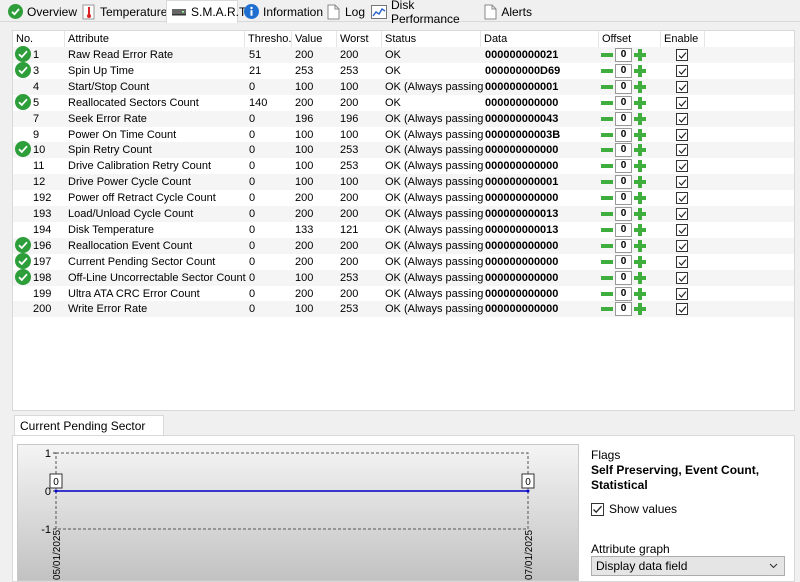  I want to click on table-row: 3 Spin Up Time 21 253 253 OK 000000000D69 0, so click(403, 70).